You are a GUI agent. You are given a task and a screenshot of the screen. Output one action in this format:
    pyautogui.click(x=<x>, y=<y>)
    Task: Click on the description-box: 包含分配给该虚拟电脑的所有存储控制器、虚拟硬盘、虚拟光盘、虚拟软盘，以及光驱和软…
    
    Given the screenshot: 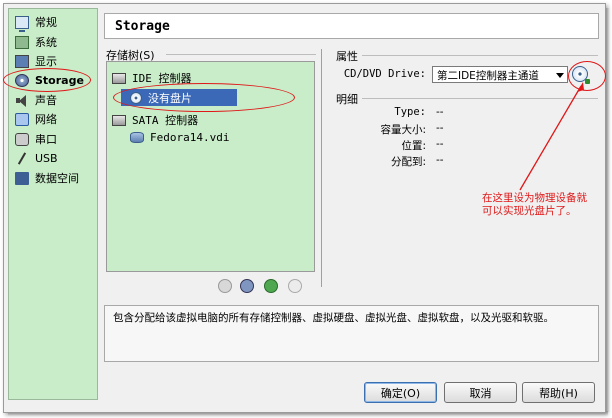 What is the action you would take?
    pyautogui.click(x=351, y=333)
    